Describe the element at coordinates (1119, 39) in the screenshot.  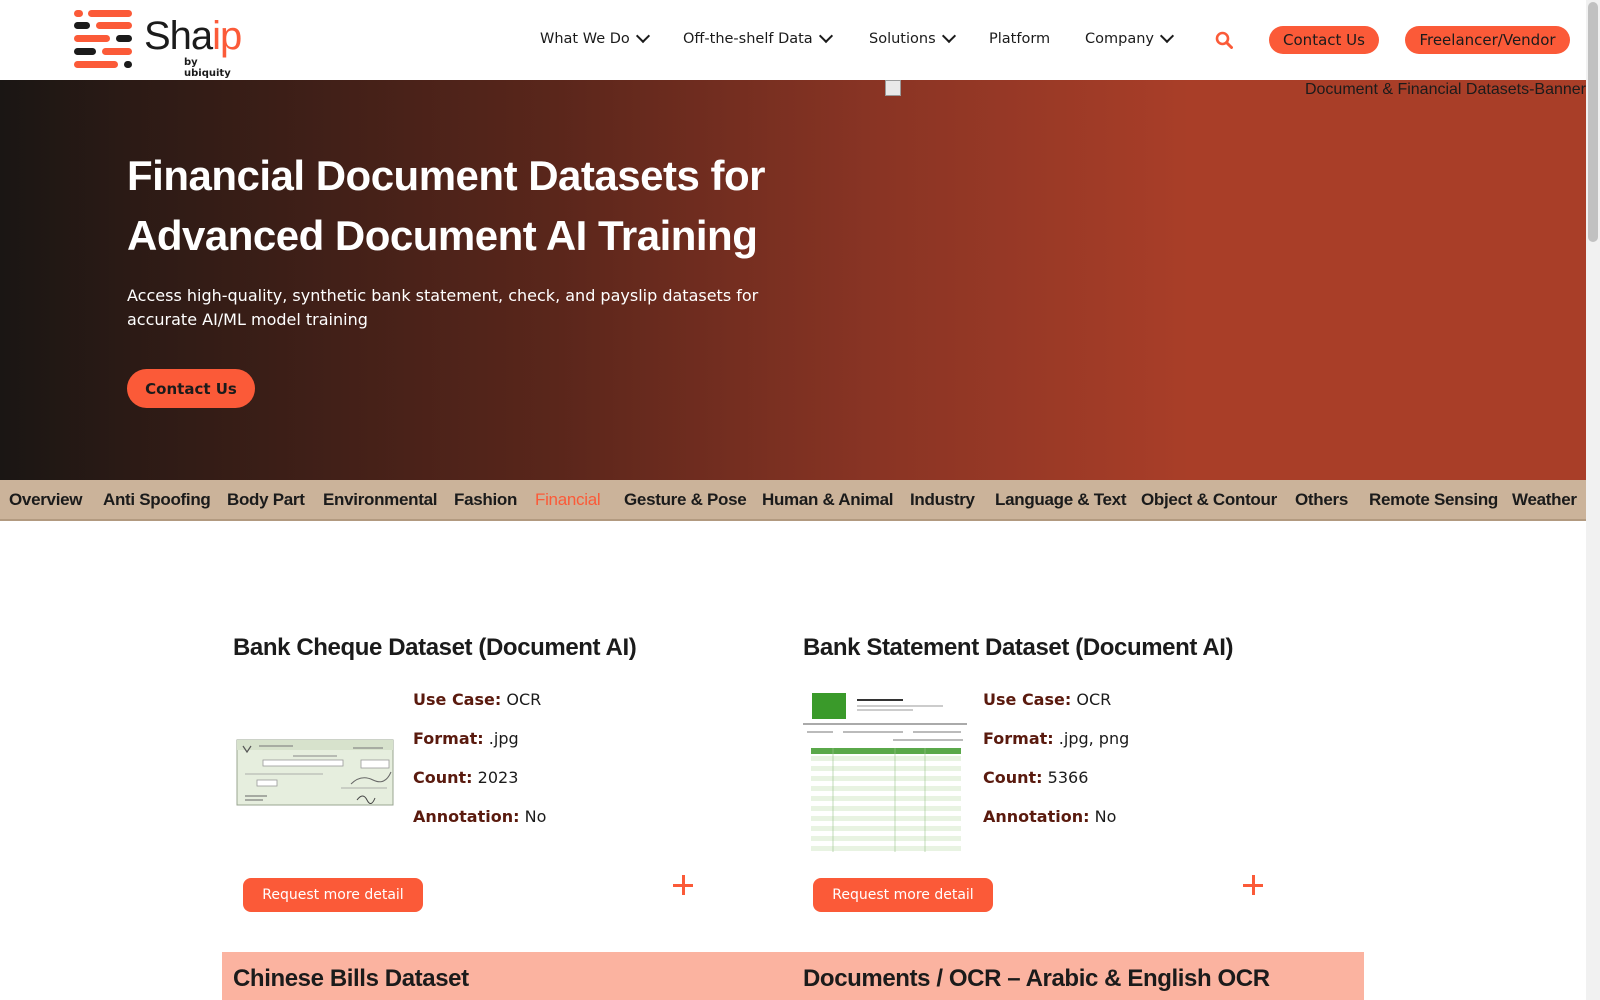
I see `nav-label: Company` at that location.